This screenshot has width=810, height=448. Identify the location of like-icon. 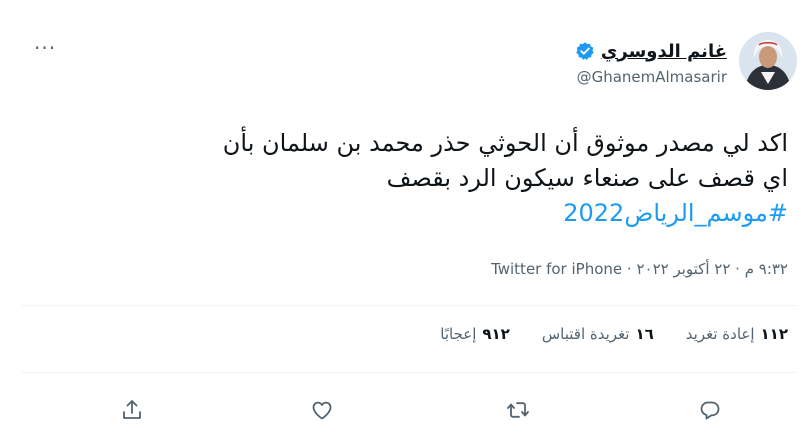
(322, 410).